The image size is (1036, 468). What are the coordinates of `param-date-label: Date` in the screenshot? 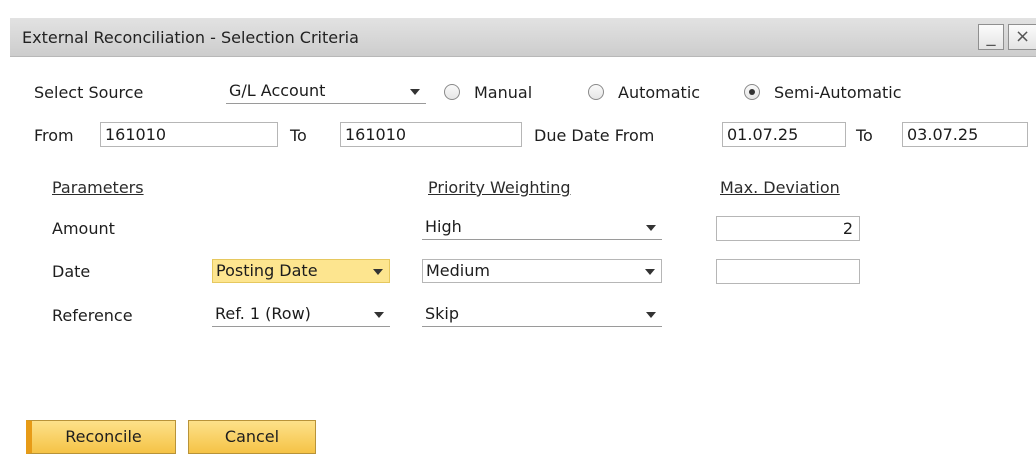 It's located at (71, 271).